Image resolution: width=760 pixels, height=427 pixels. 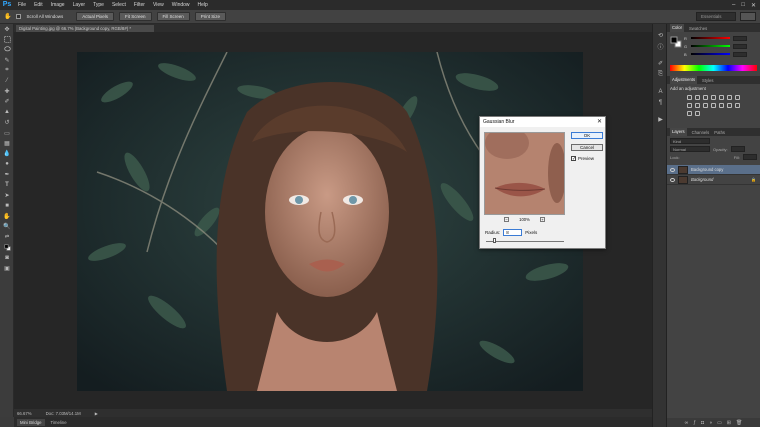 What do you see at coordinates (705, 97) in the screenshot?
I see `curves-icon` at bounding box center [705, 97].